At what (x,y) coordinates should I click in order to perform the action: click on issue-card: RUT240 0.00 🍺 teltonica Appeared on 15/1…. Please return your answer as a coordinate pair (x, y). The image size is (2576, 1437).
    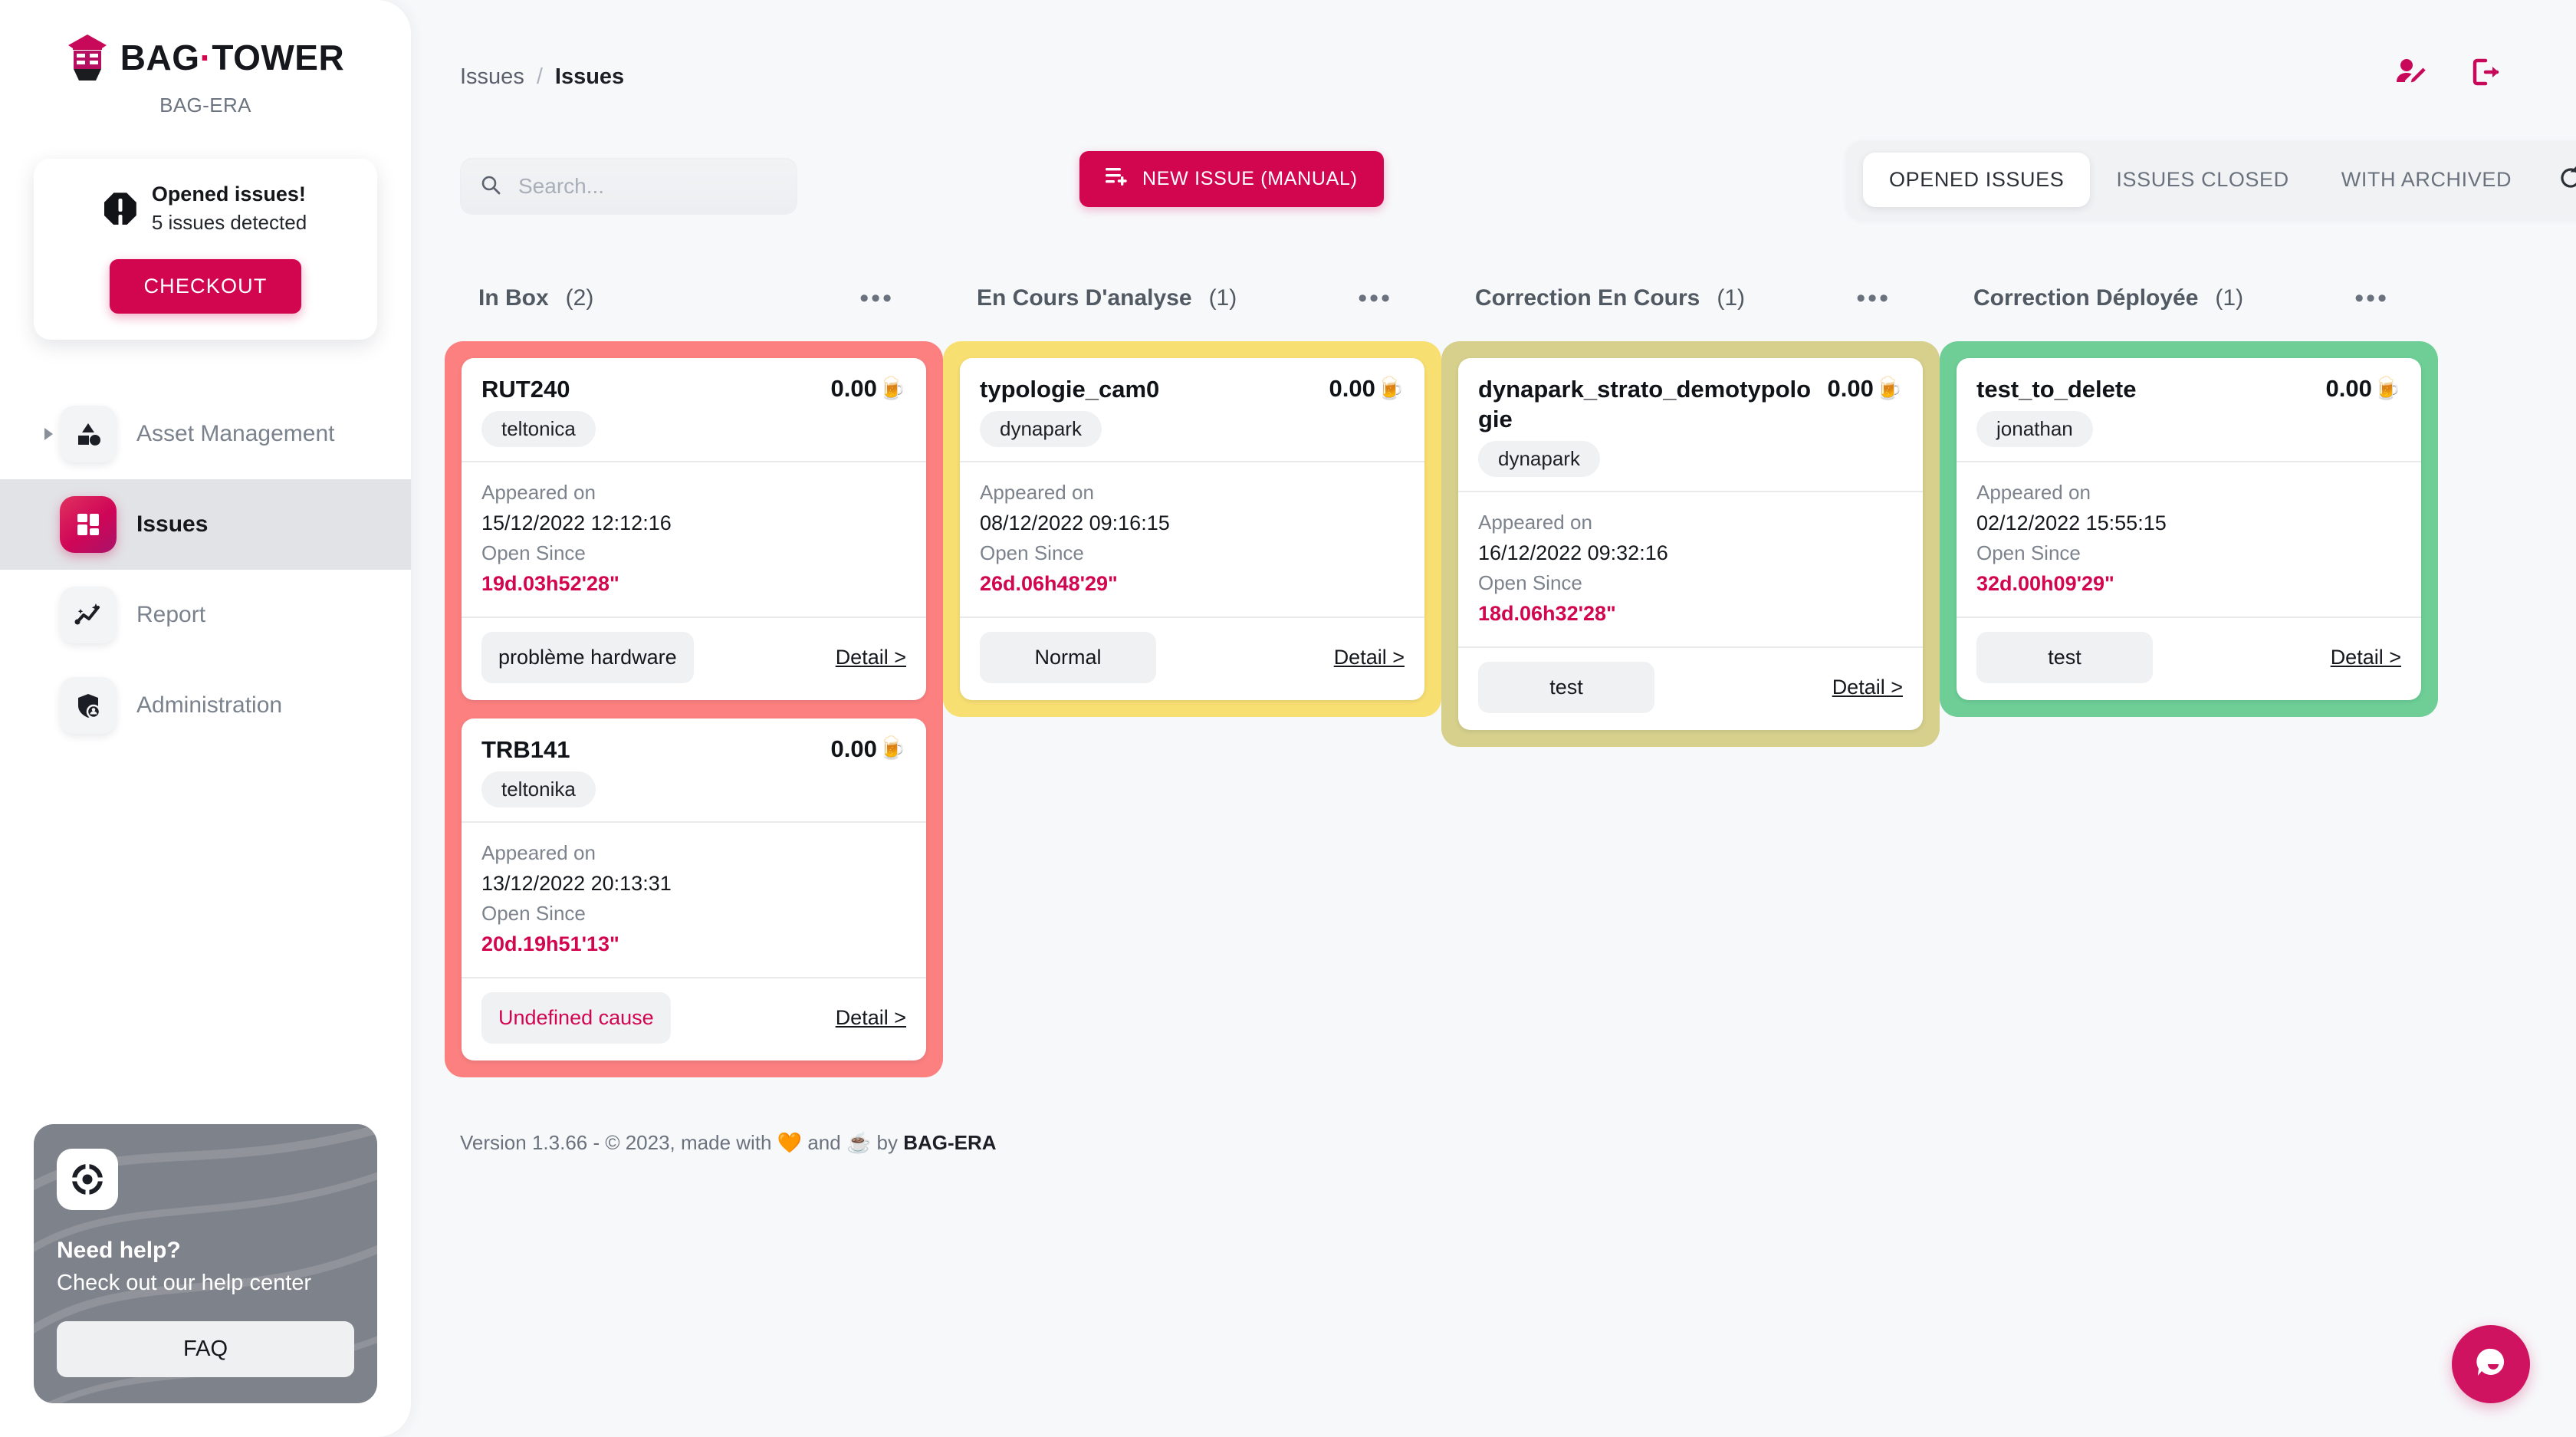
    Looking at the image, I should click on (694, 529).